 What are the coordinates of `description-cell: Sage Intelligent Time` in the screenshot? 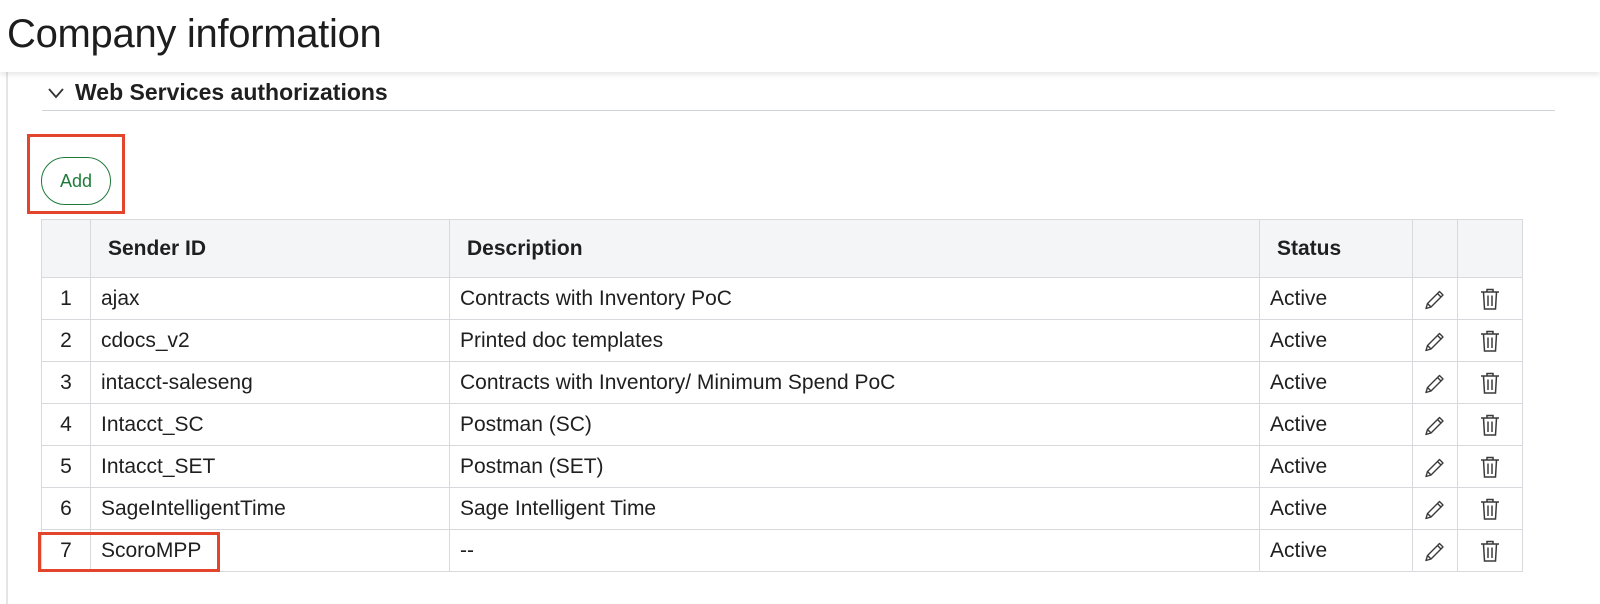 It's located at (854, 508).